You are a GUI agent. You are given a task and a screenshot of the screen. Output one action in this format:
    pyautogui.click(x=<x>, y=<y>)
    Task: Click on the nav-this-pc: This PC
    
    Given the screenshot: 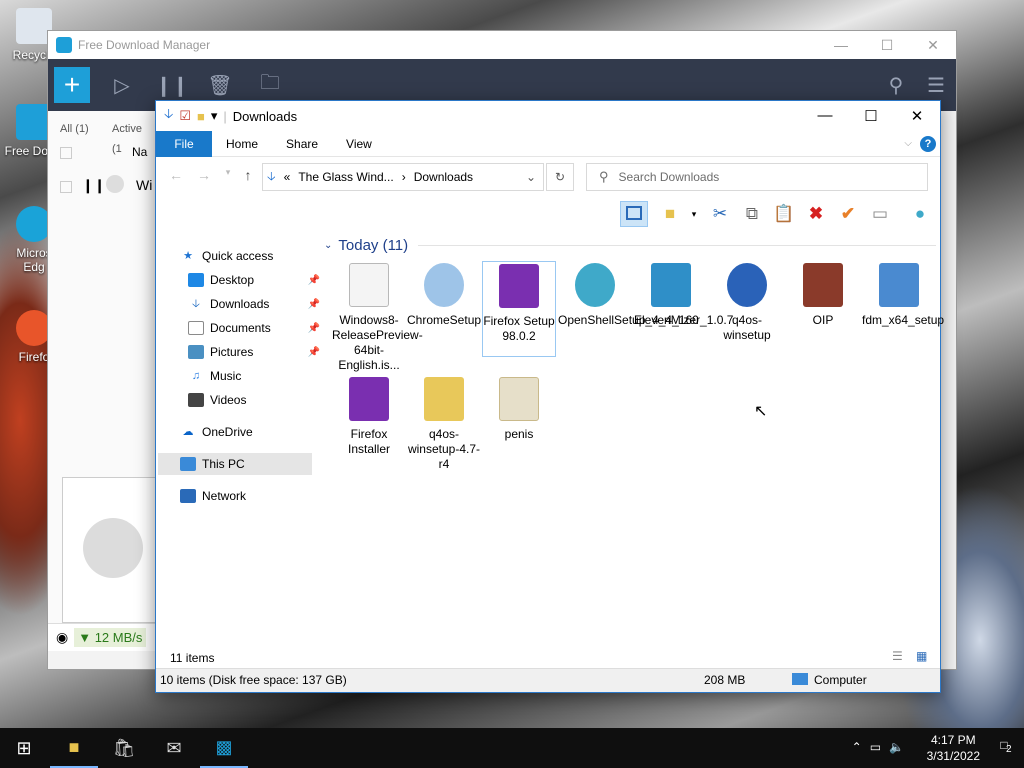 What is the action you would take?
    pyautogui.click(x=235, y=464)
    